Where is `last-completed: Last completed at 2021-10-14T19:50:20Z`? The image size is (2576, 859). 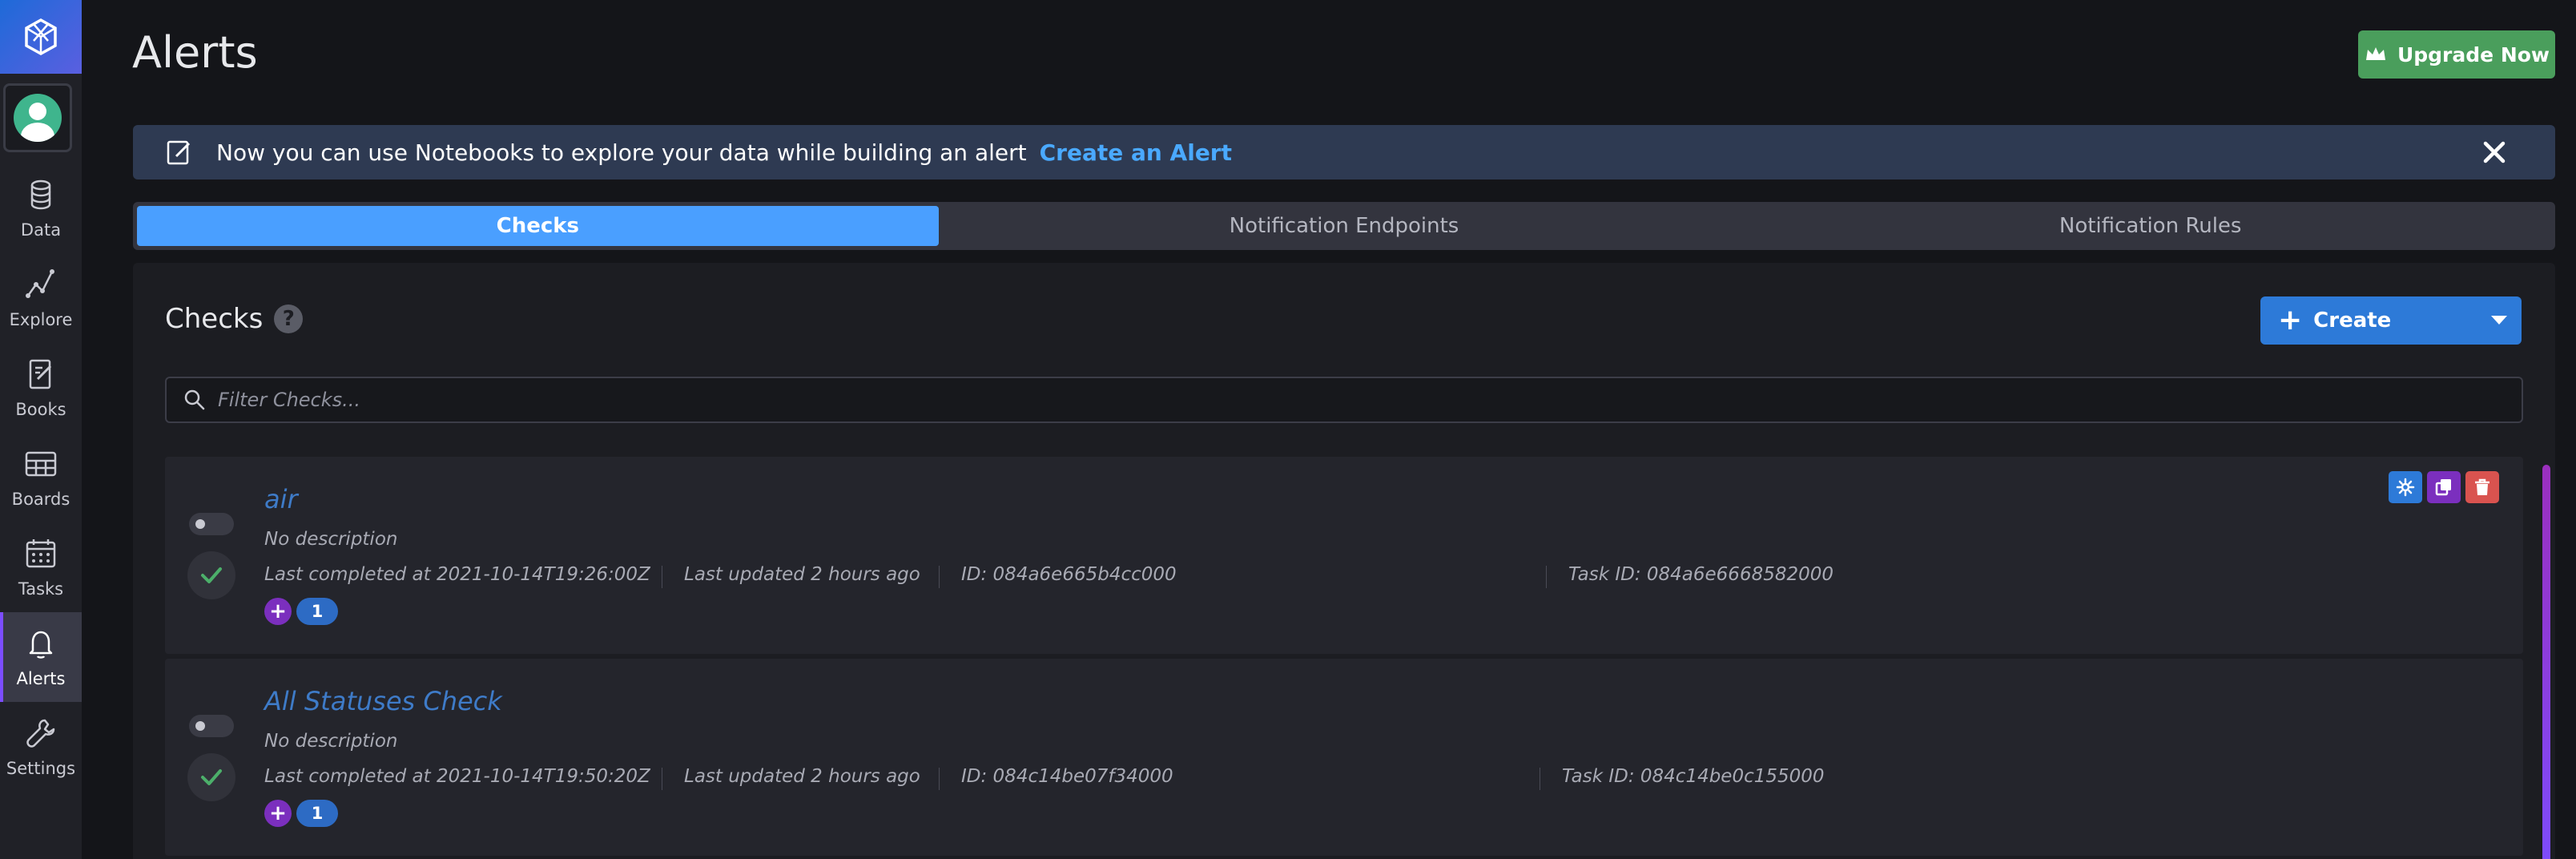
last-completed: Last completed at 2021-10-14T19:50:20Z is located at coordinates (457, 776).